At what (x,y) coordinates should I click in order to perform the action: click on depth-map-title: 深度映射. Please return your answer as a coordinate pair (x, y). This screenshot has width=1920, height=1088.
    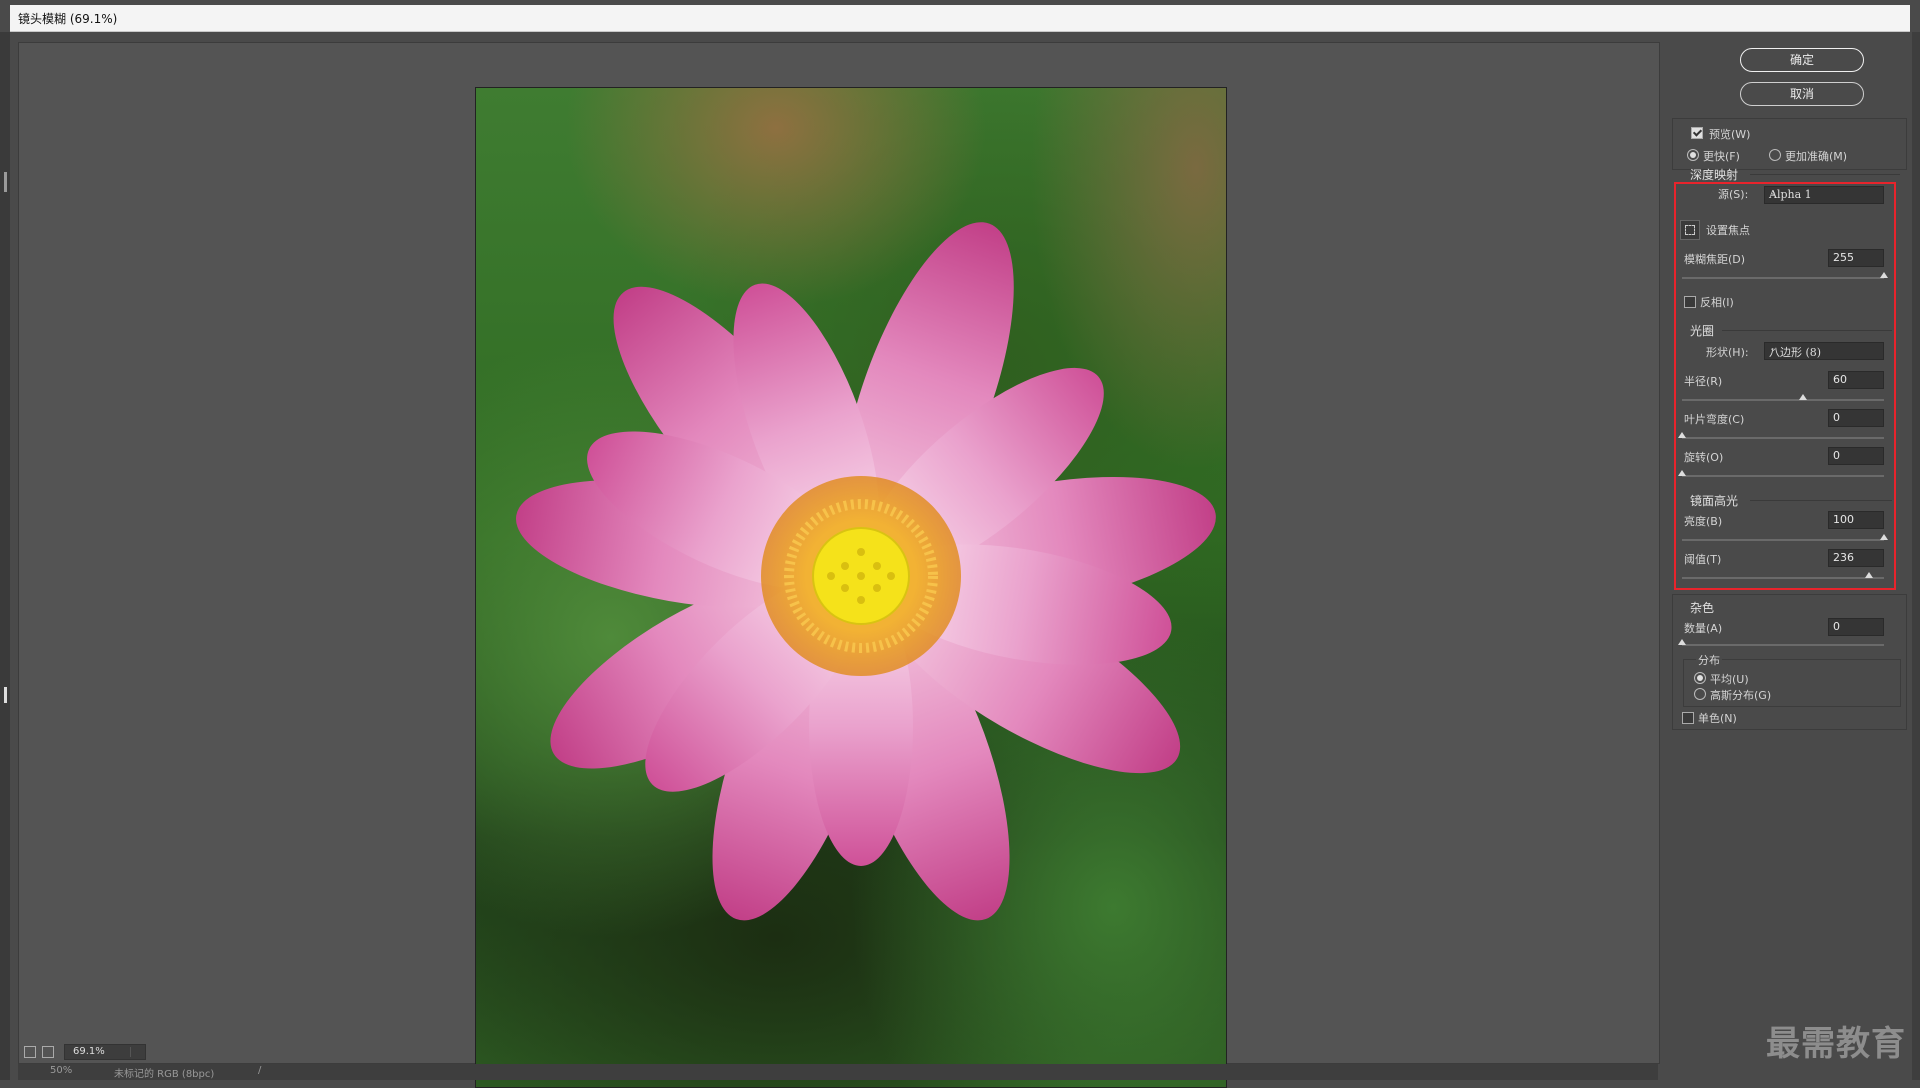
    Looking at the image, I should click on (1714, 175).